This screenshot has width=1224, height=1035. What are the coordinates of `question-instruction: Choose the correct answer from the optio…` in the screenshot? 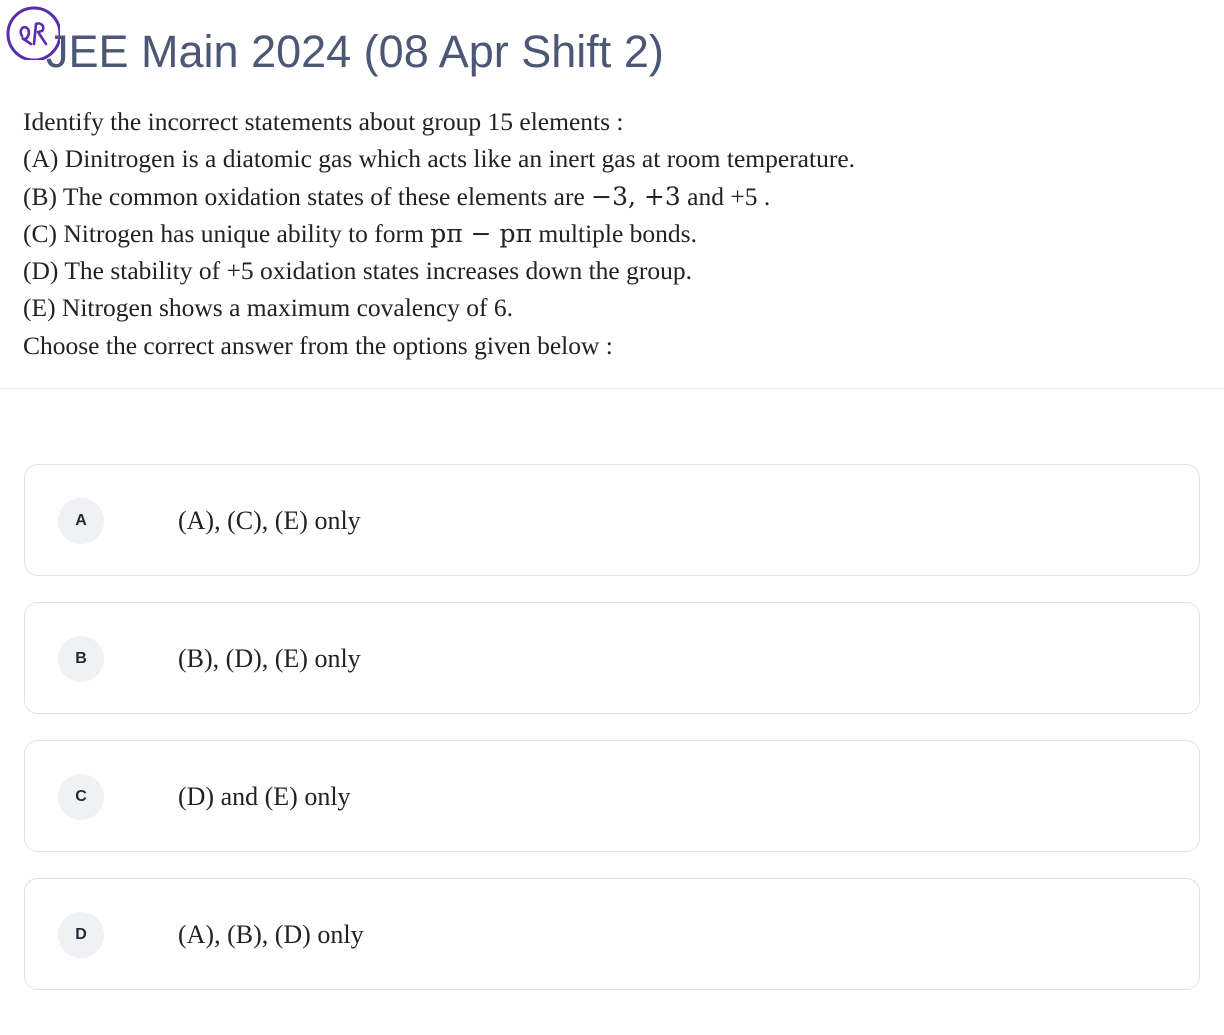 It's located at (318, 345).